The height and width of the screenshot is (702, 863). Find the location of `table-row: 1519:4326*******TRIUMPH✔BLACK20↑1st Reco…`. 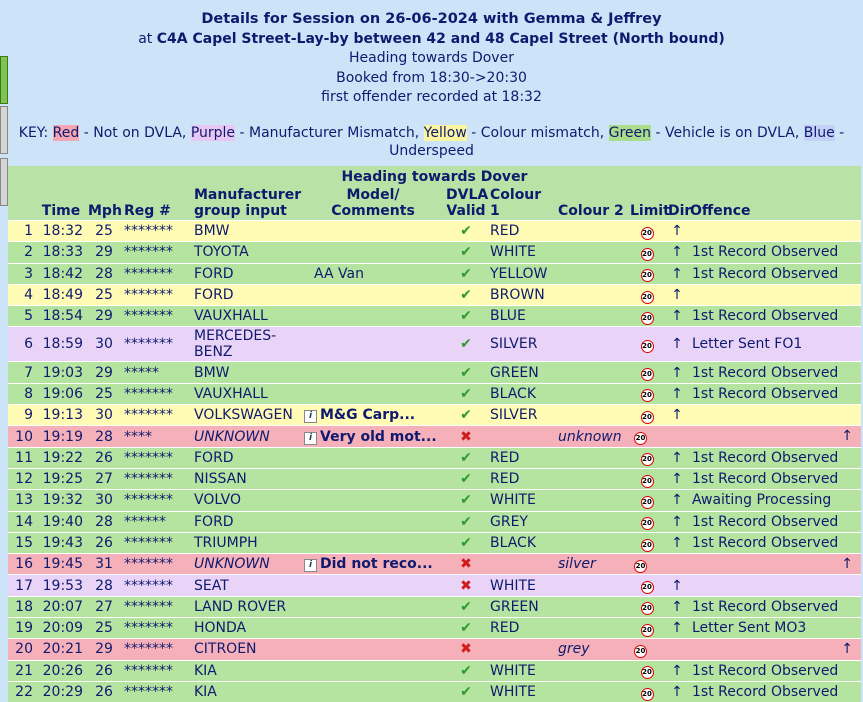

table-row: 1519:4326*******TRIUMPH✔BLACK20↑1st Reco… is located at coordinates (434, 542).